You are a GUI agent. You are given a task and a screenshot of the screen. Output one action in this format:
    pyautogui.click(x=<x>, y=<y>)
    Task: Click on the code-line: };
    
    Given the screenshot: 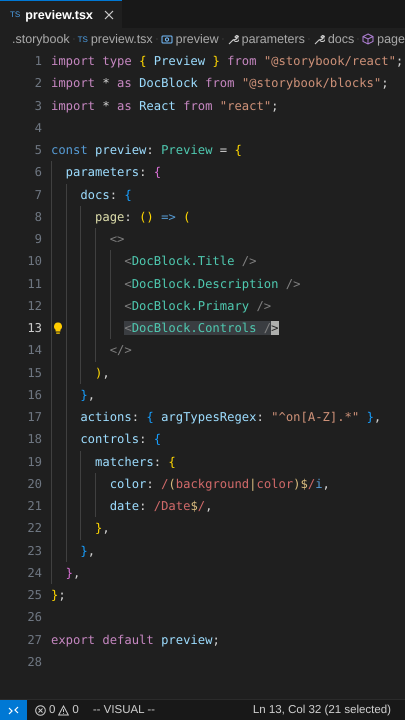 What is the action you would take?
    pyautogui.click(x=58, y=595)
    